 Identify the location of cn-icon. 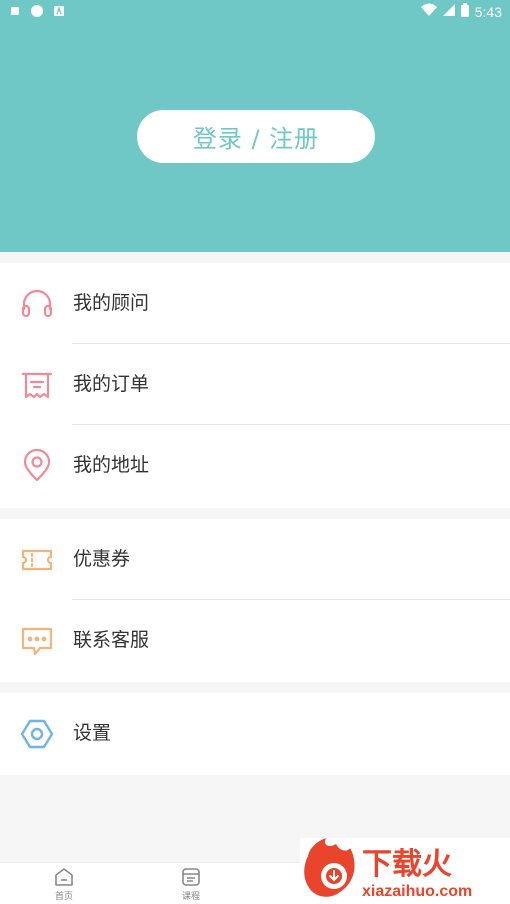
(37, 11).